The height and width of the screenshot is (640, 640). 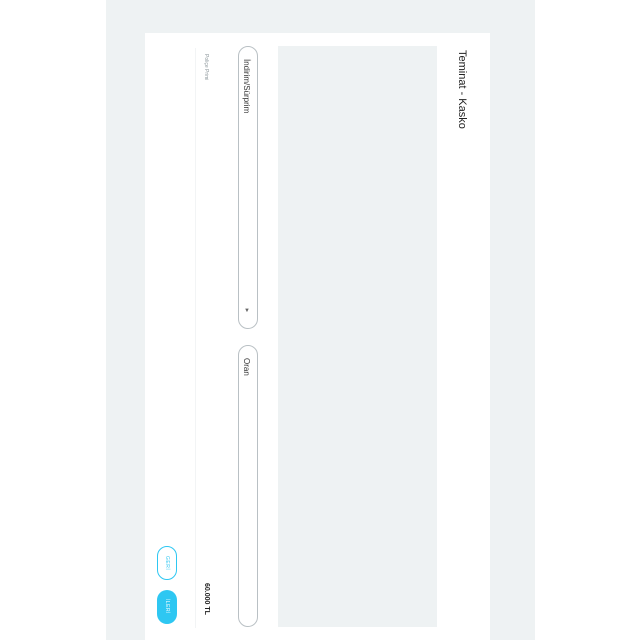 I want to click on chevron-down-icon: ▼, so click(x=247, y=311).